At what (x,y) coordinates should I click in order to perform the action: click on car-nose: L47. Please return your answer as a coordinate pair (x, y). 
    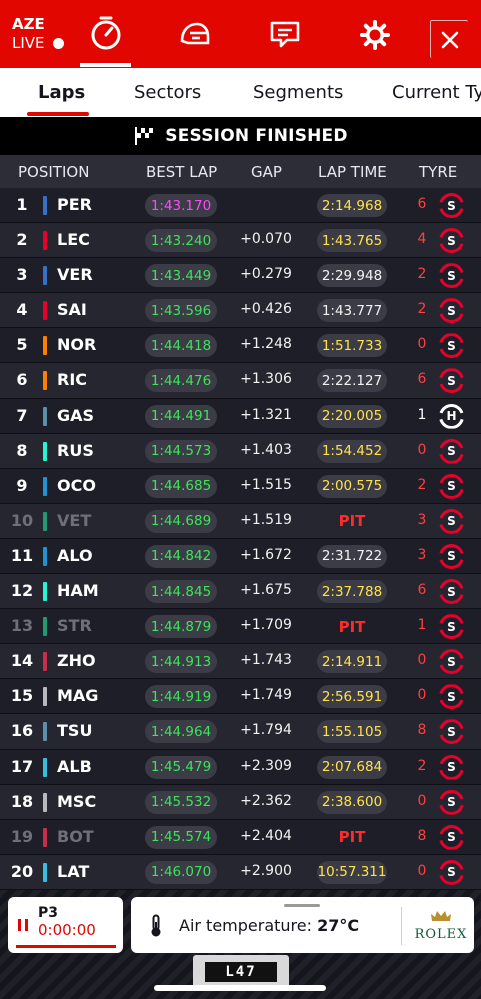
    Looking at the image, I should click on (241, 972).